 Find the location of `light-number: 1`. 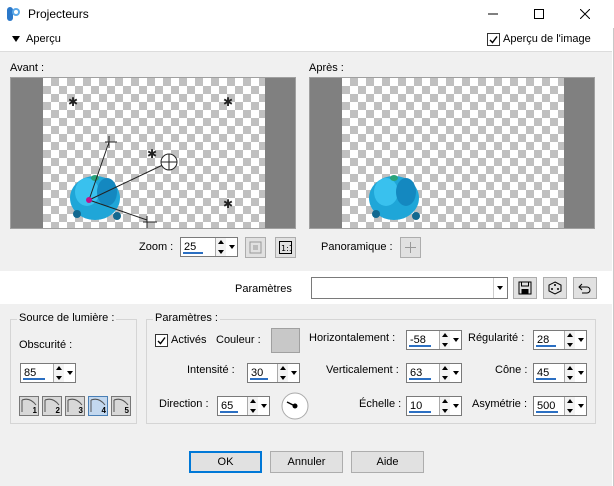

light-number: 1 is located at coordinates (34, 410).